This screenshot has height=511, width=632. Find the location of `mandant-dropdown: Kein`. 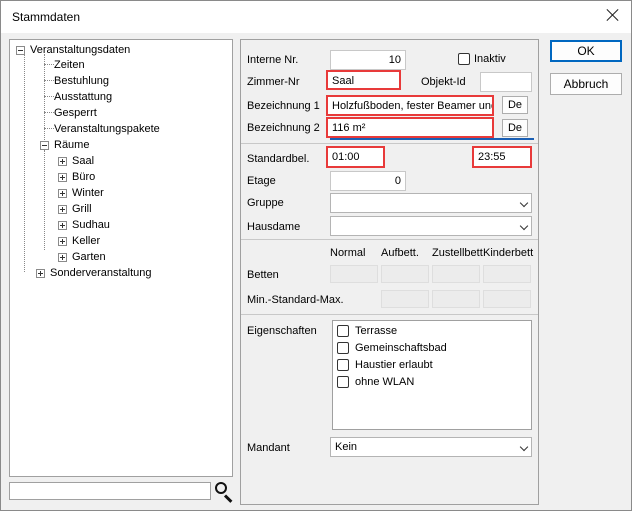

mandant-dropdown: Kein is located at coordinates (431, 447).